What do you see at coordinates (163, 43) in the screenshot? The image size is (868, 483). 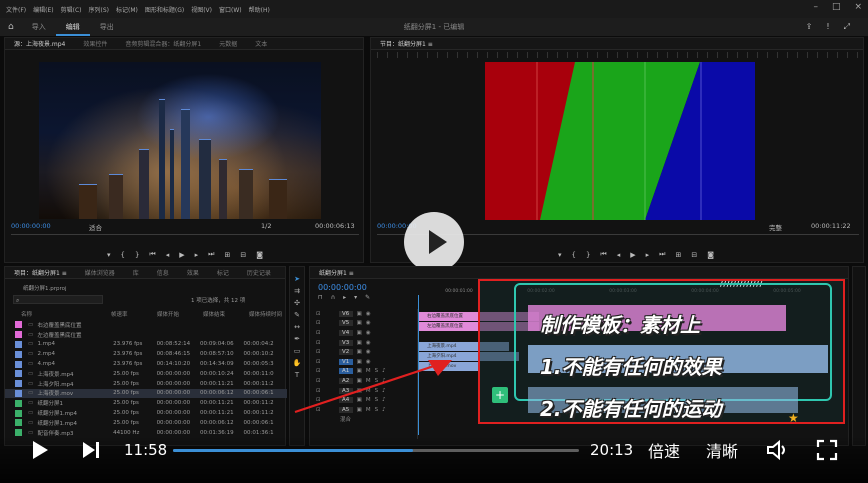 I see `tab-audio-mixer: 音频剪辑混合器：纸翻分屏1` at bounding box center [163, 43].